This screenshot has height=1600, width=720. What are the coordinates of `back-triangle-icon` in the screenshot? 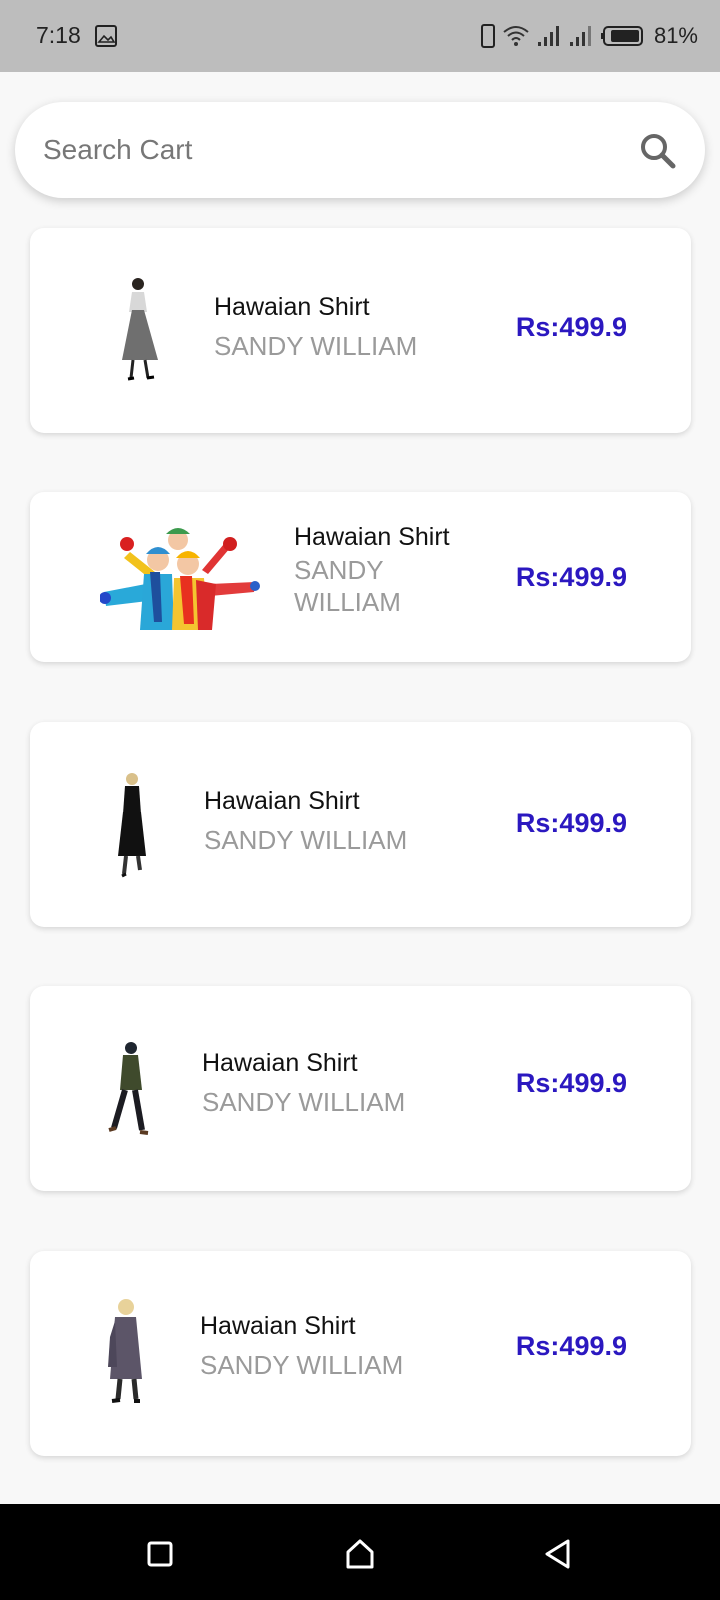 It's located at (558, 1554).